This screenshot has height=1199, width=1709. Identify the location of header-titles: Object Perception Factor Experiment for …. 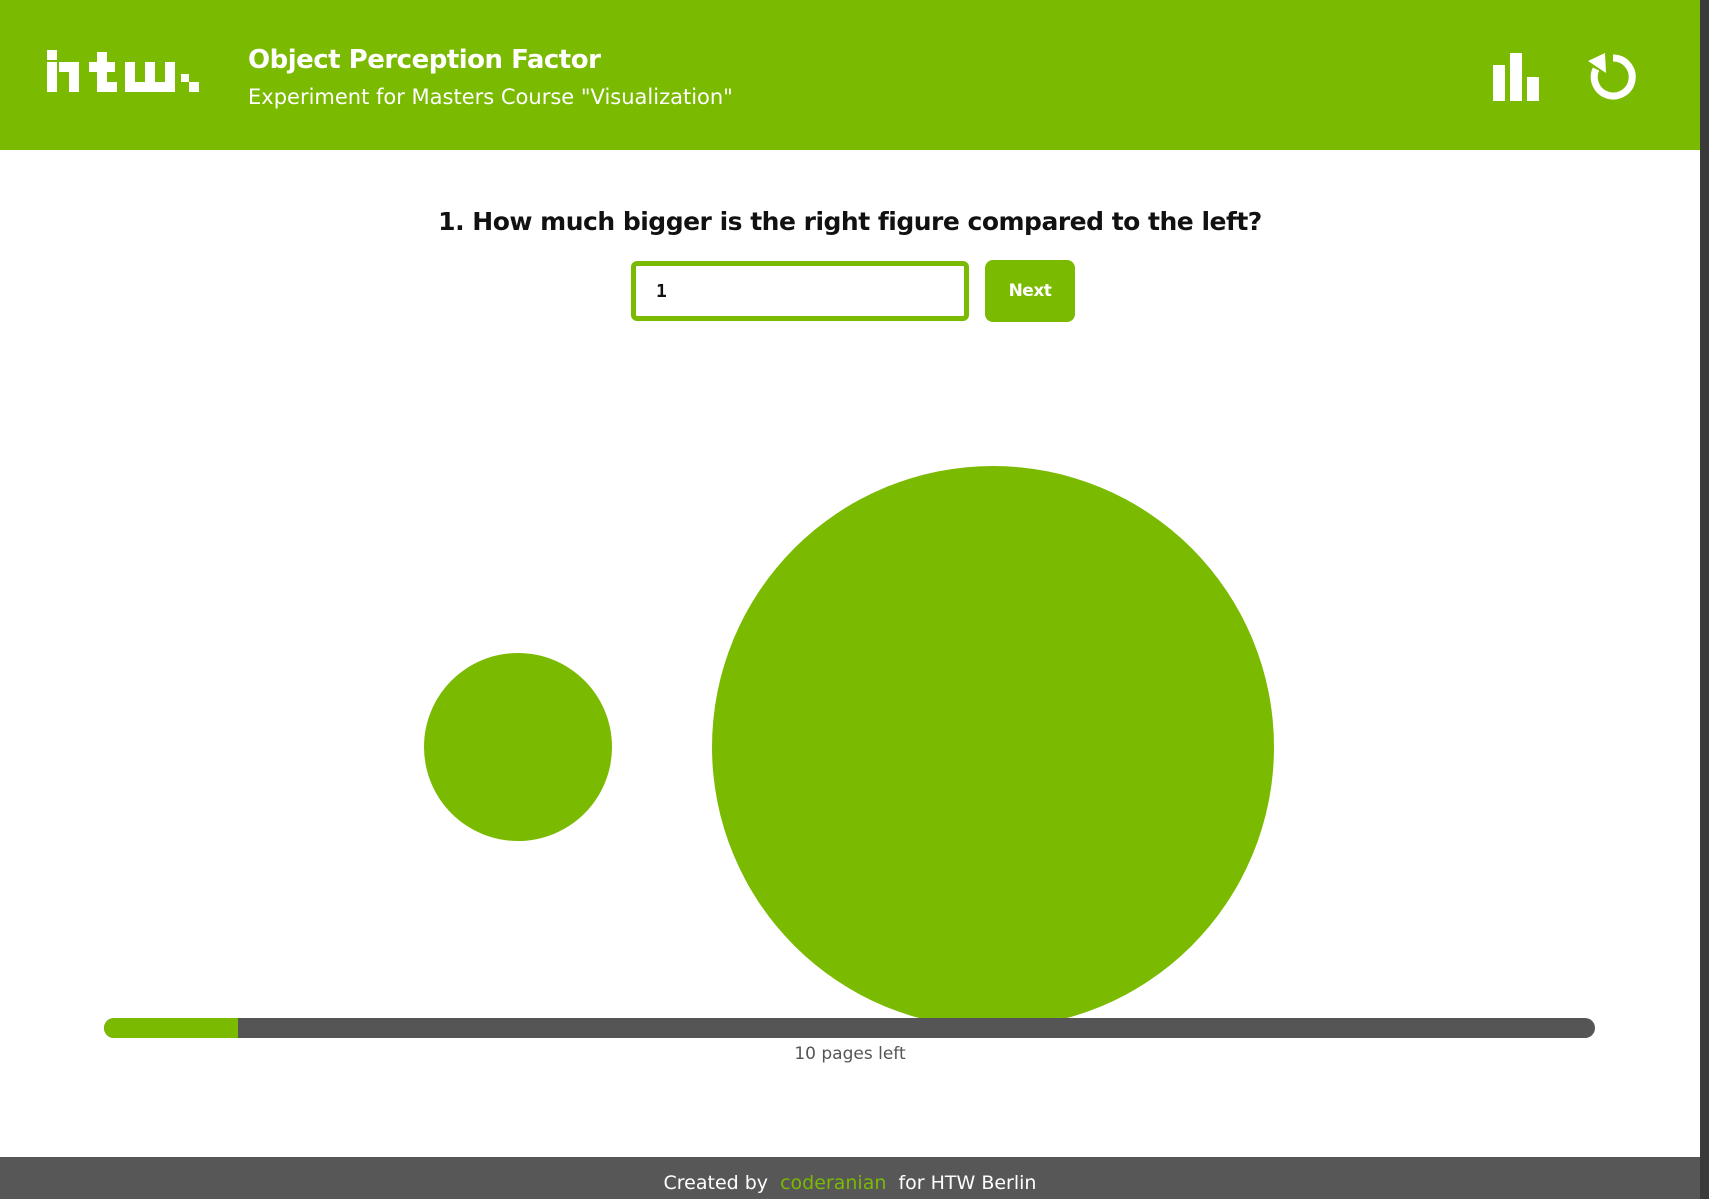
(490, 75).